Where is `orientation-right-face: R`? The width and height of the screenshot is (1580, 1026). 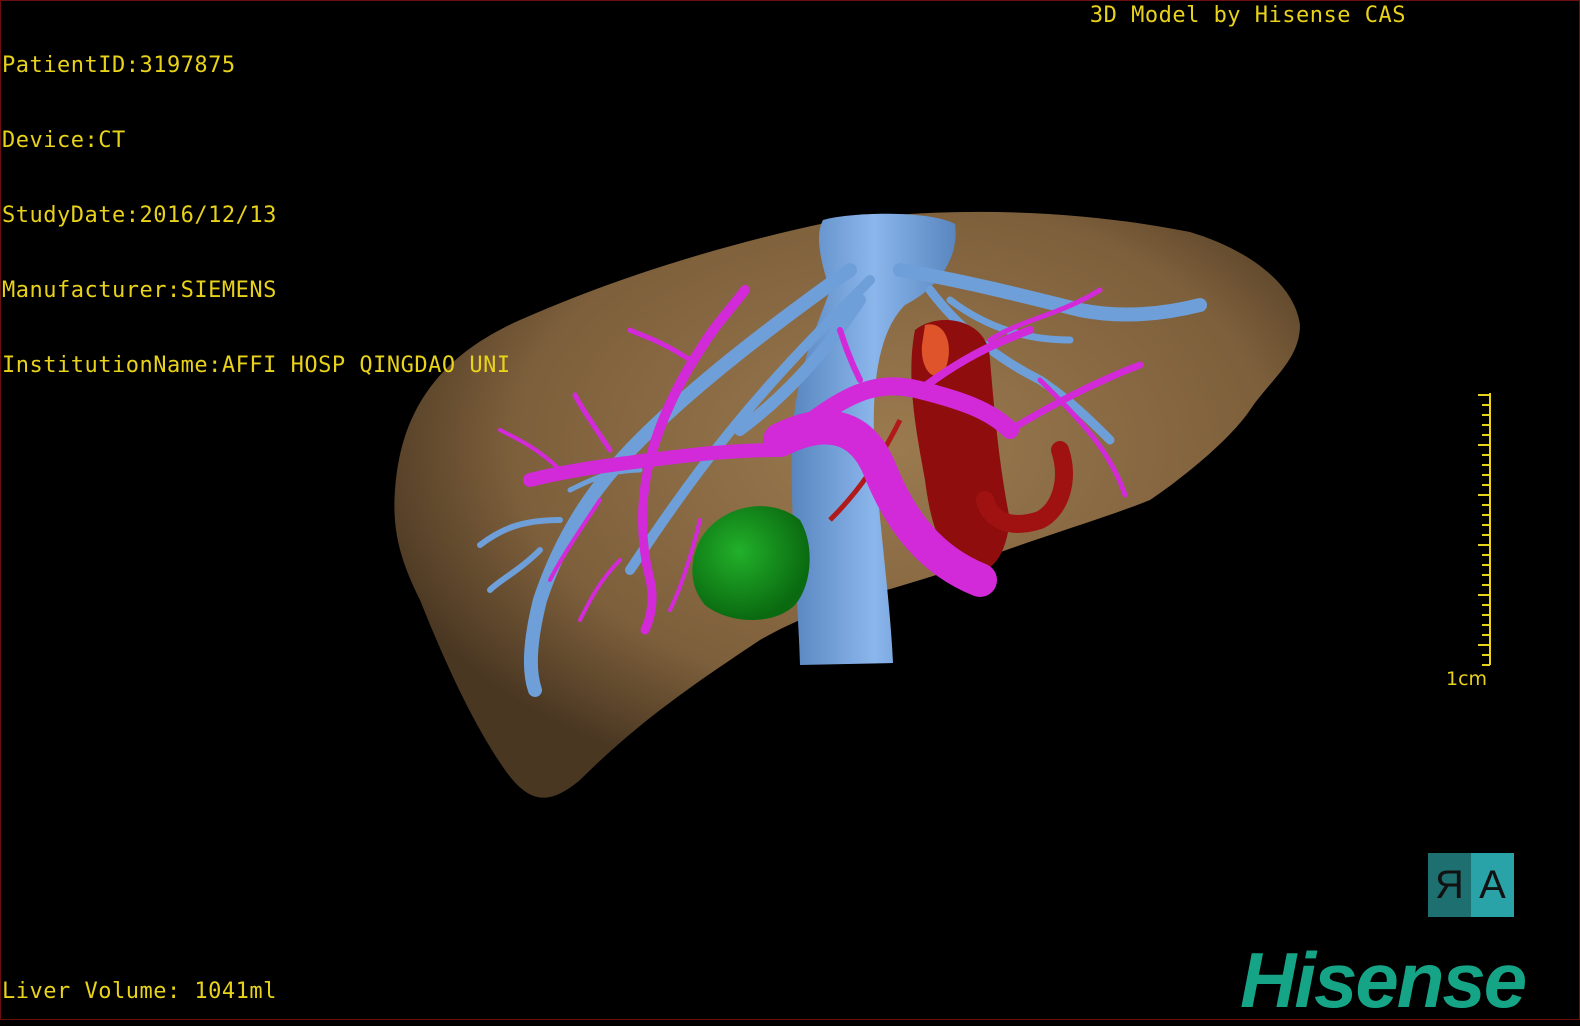
orientation-right-face: R is located at coordinates (1449, 885).